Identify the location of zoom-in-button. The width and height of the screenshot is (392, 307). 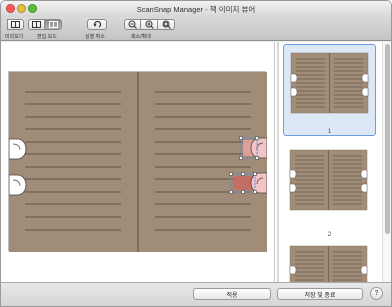
(149, 24).